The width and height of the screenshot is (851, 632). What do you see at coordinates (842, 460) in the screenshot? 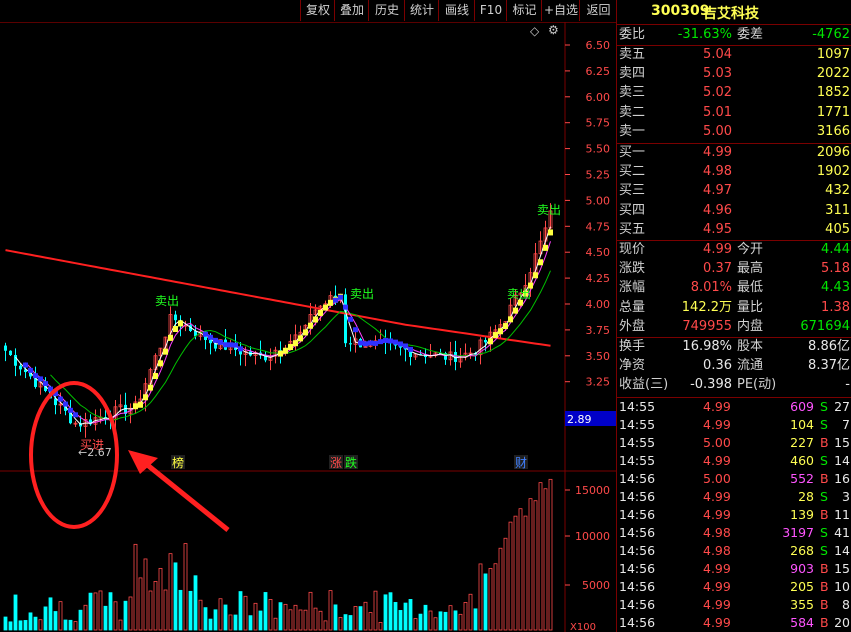
I see `tick-count: 14` at bounding box center [842, 460].